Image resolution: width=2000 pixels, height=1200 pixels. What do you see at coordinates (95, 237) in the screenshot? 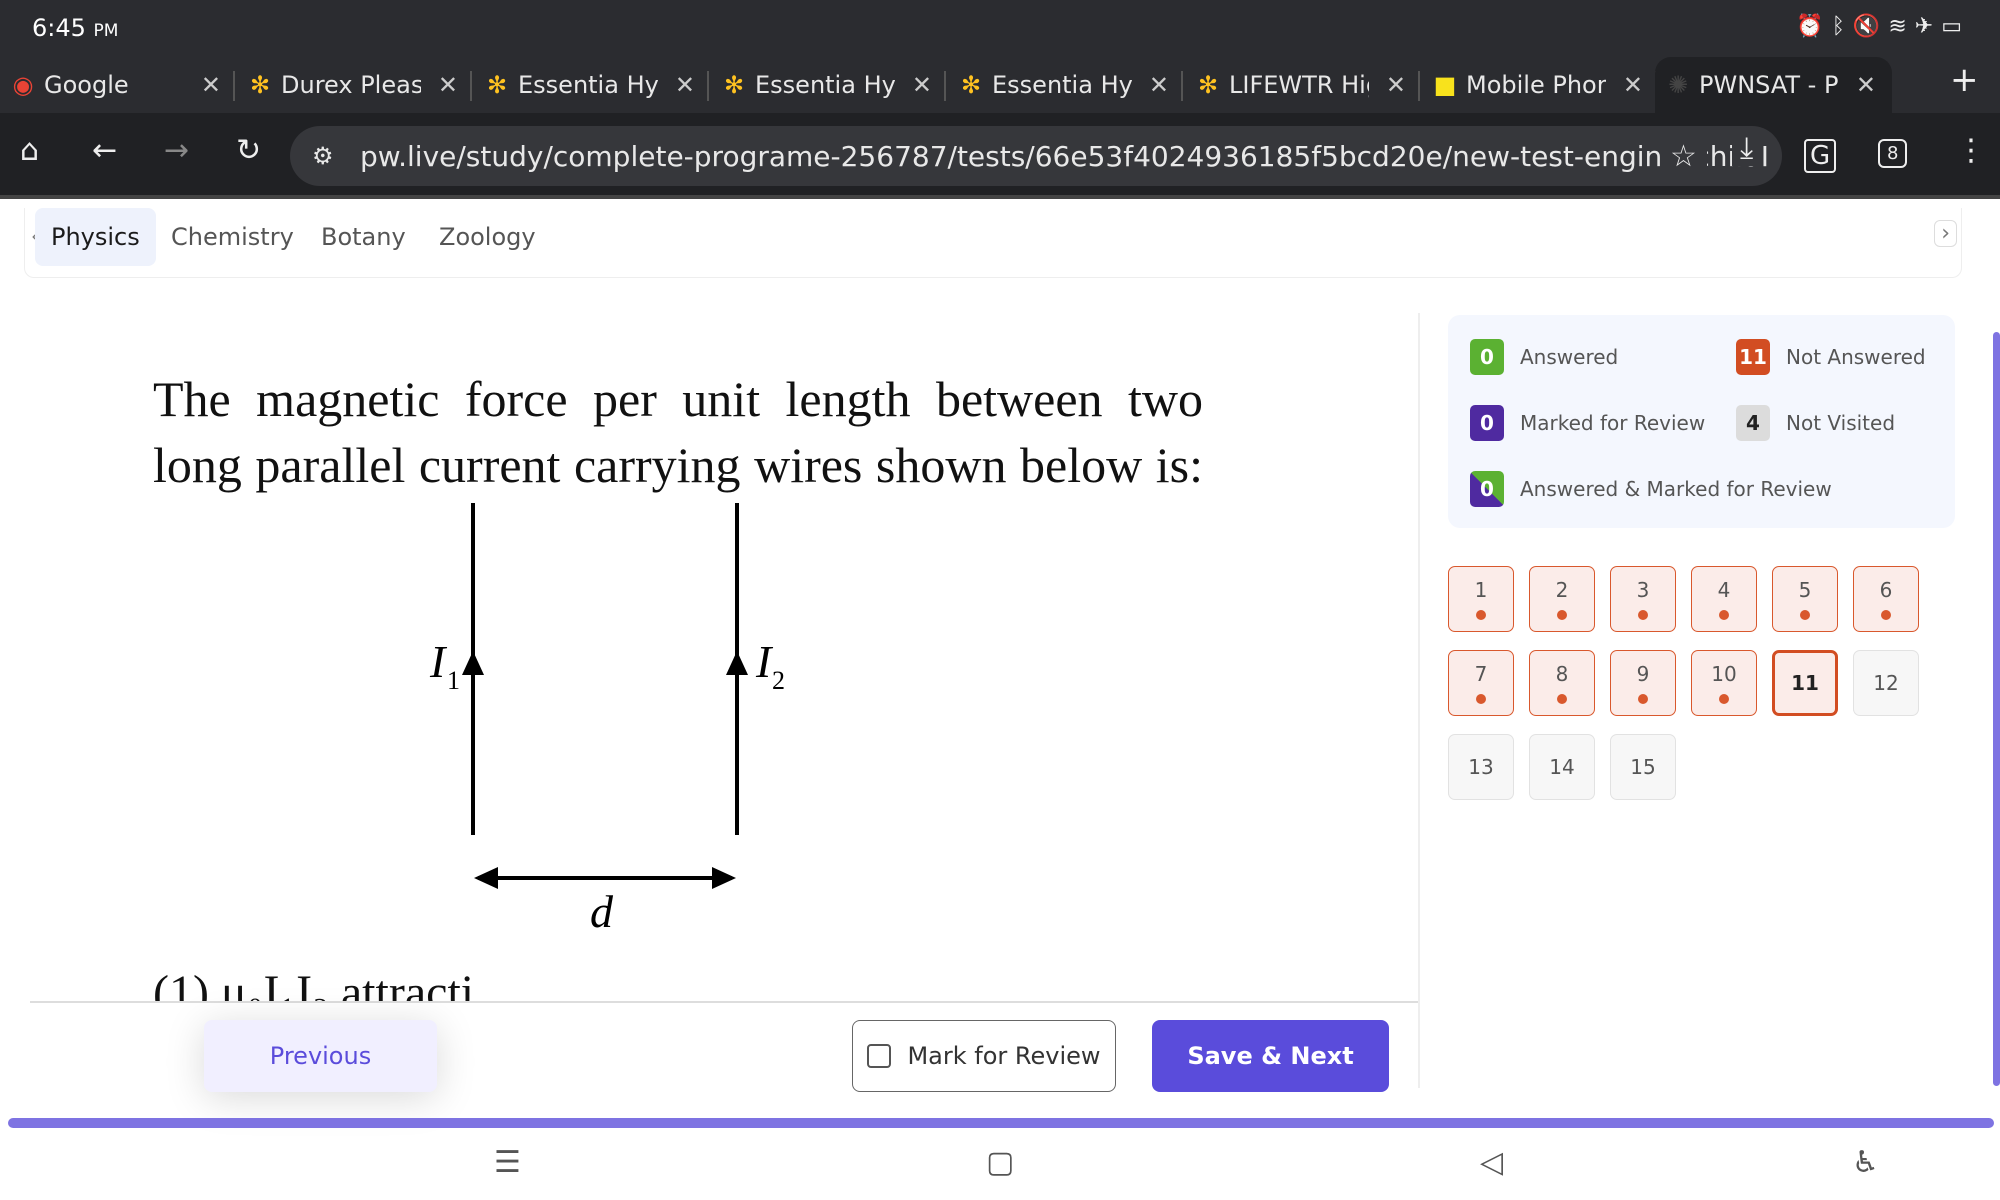
I see `tab-physics: Physics` at bounding box center [95, 237].